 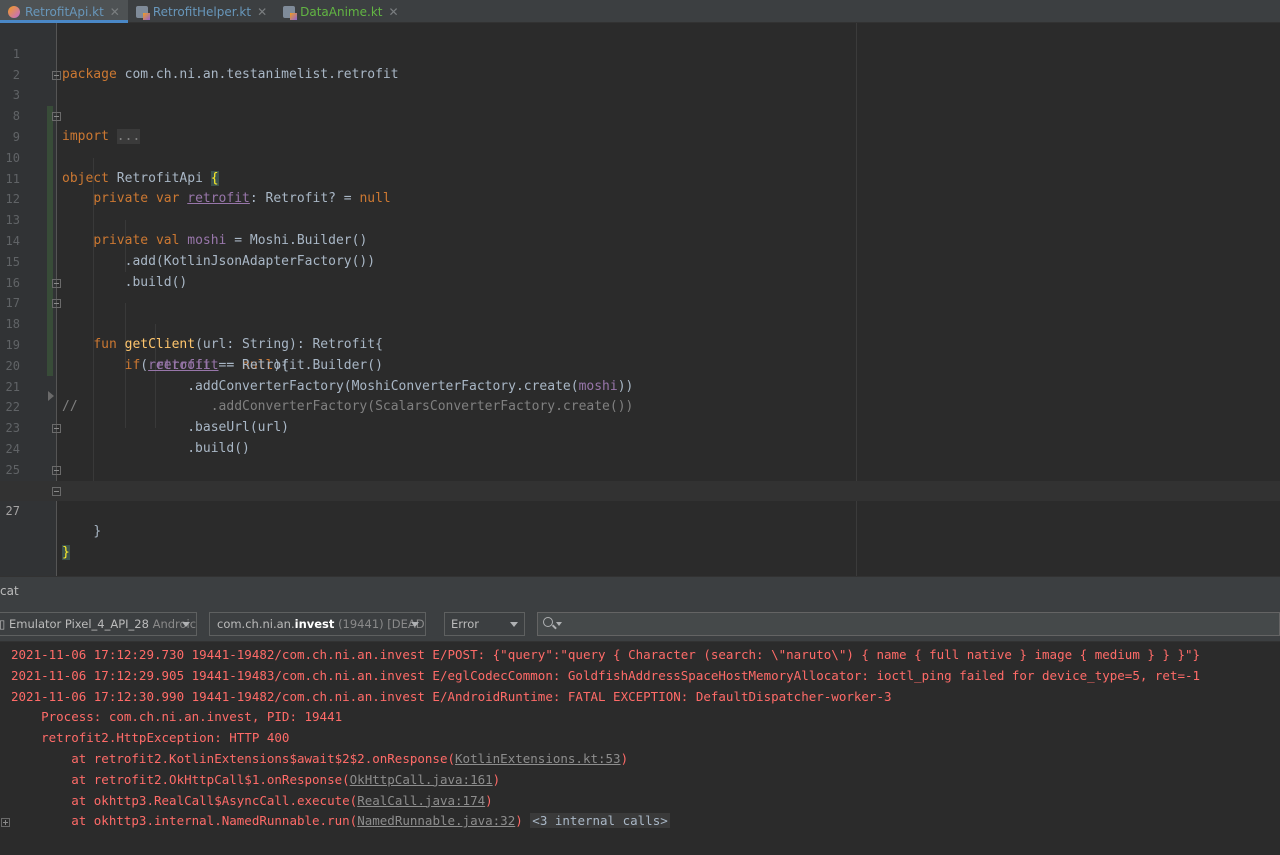 I want to click on search-icon, so click(x=548, y=622).